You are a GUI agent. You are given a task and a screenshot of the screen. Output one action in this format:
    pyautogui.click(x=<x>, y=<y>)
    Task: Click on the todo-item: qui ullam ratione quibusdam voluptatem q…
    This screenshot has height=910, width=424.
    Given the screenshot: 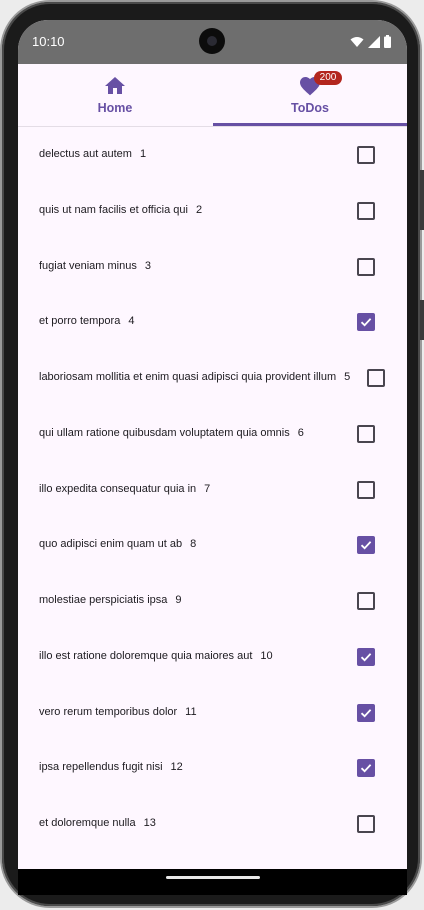 What is the action you would take?
    pyautogui.click(x=212, y=434)
    